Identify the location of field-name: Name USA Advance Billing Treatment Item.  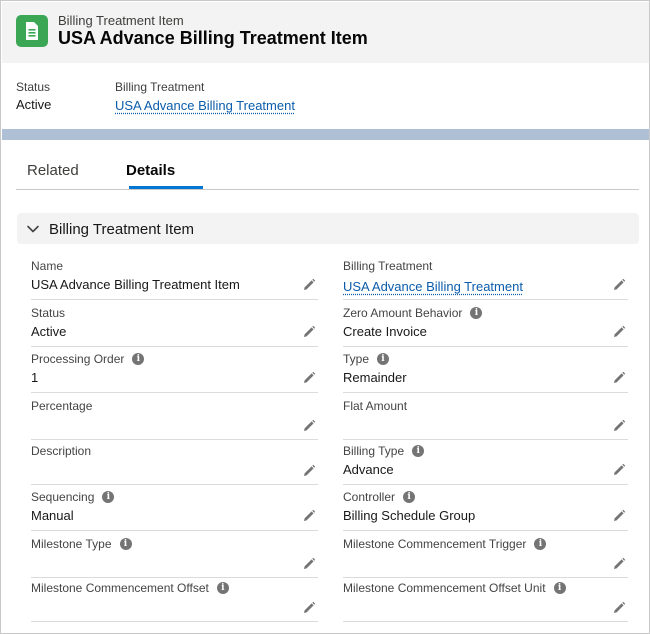
(174, 277).